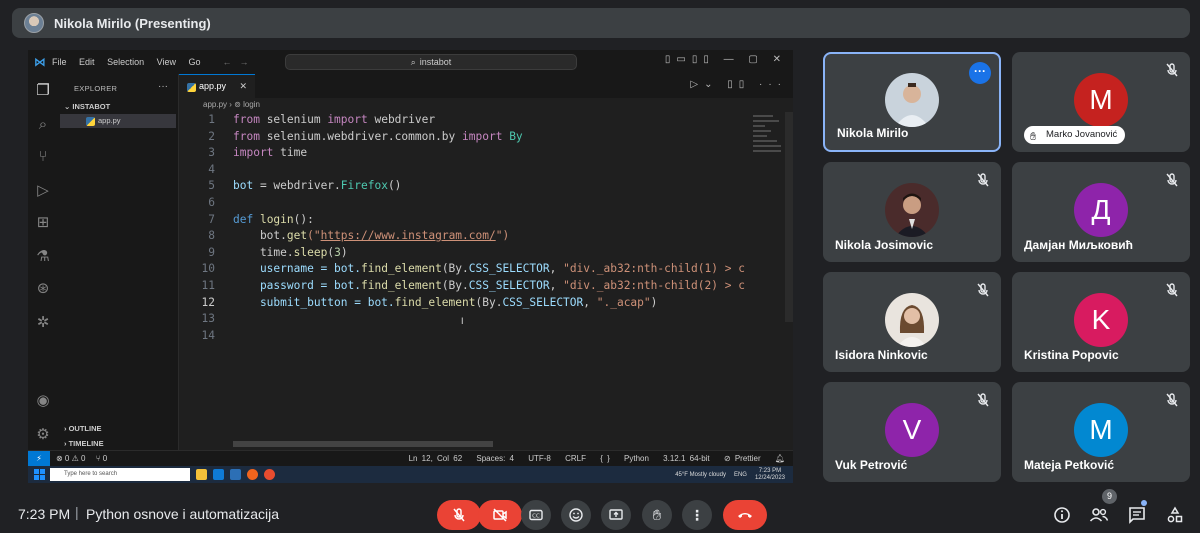  Describe the element at coordinates (697, 515) in the screenshot. I see `more-options-button: ⋮` at that location.